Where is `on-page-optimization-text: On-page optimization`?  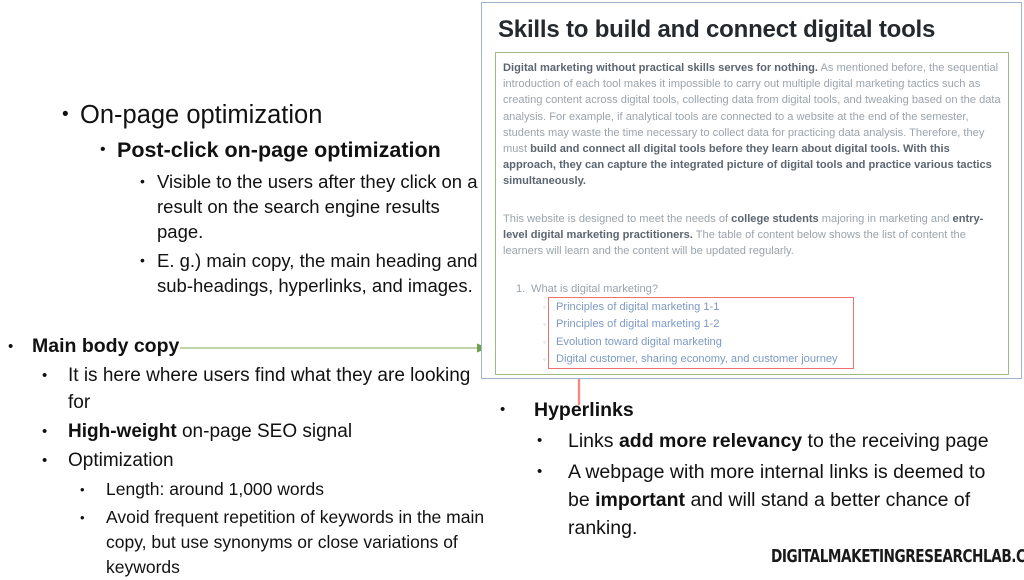 on-page-optimization-text: On-page optimization is located at coordinates (201, 115).